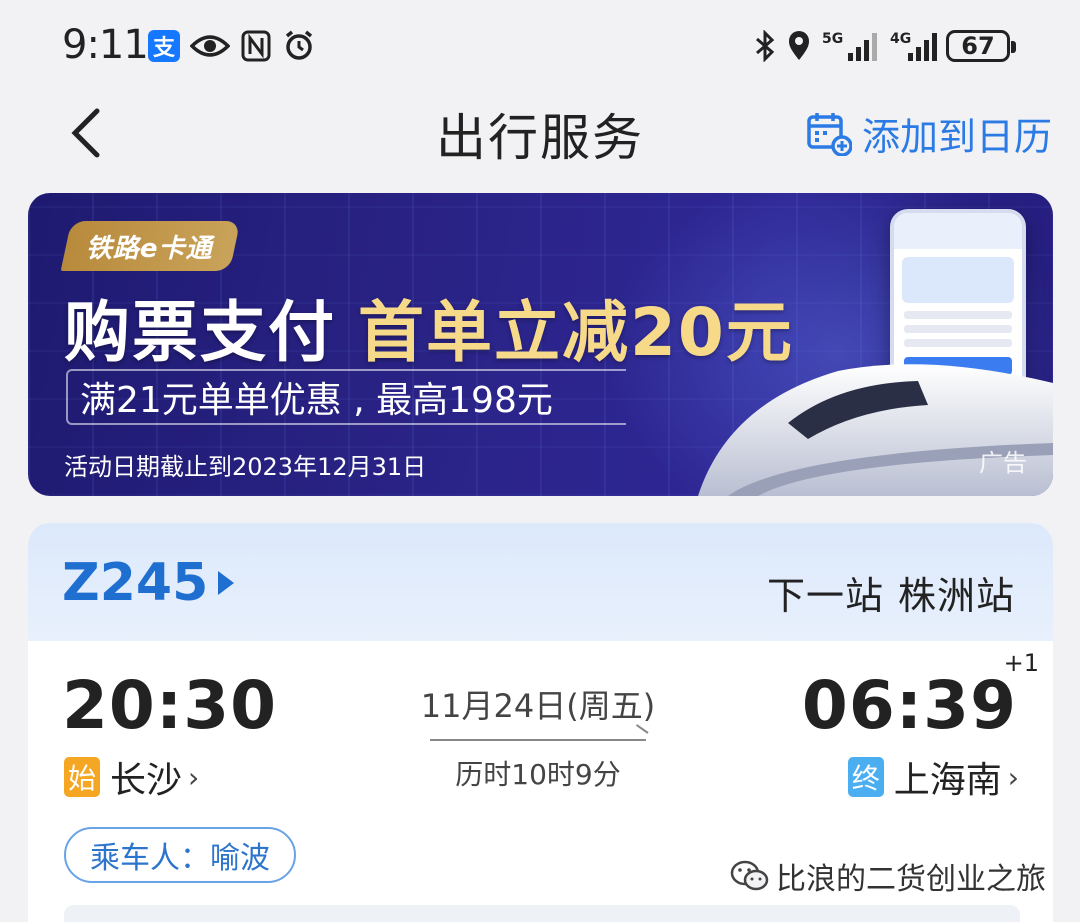  What do you see at coordinates (891, 592) in the screenshot?
I see `next-station: 下一站 株洲站` at bounding box center [891, 592].